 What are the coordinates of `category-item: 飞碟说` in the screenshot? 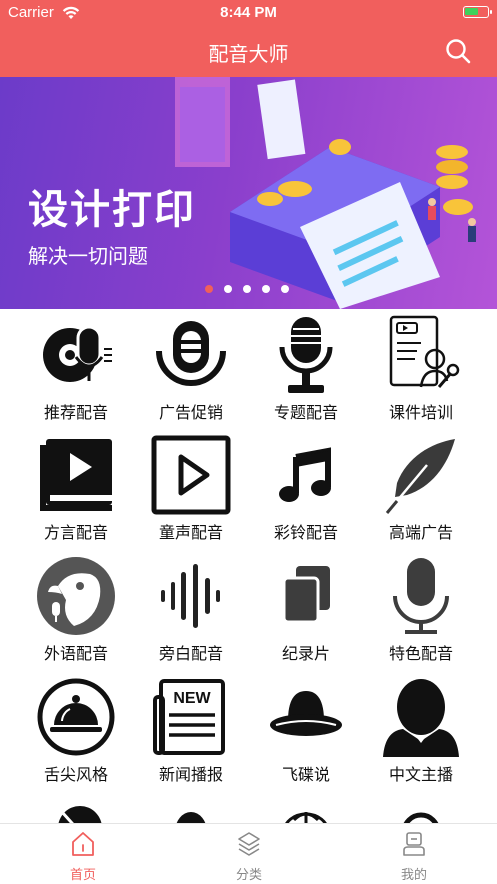 It's located at (306, 733).